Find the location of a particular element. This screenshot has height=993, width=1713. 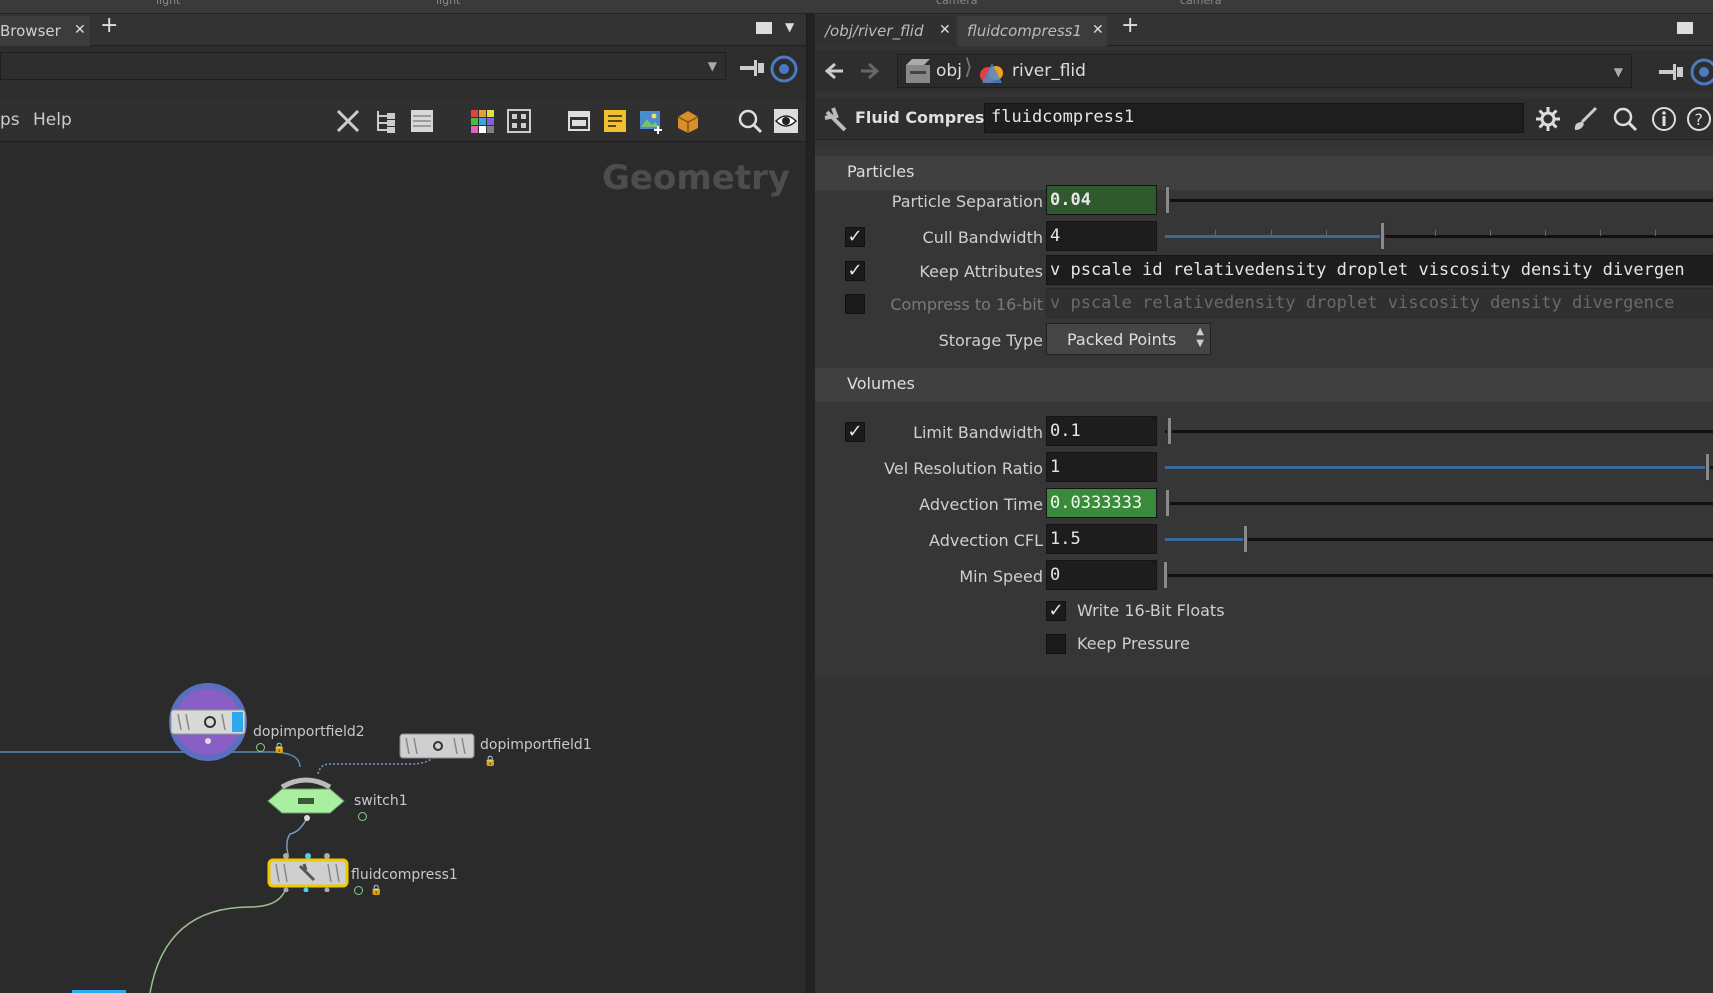

pane-divider is located at coordinates (810, 503).